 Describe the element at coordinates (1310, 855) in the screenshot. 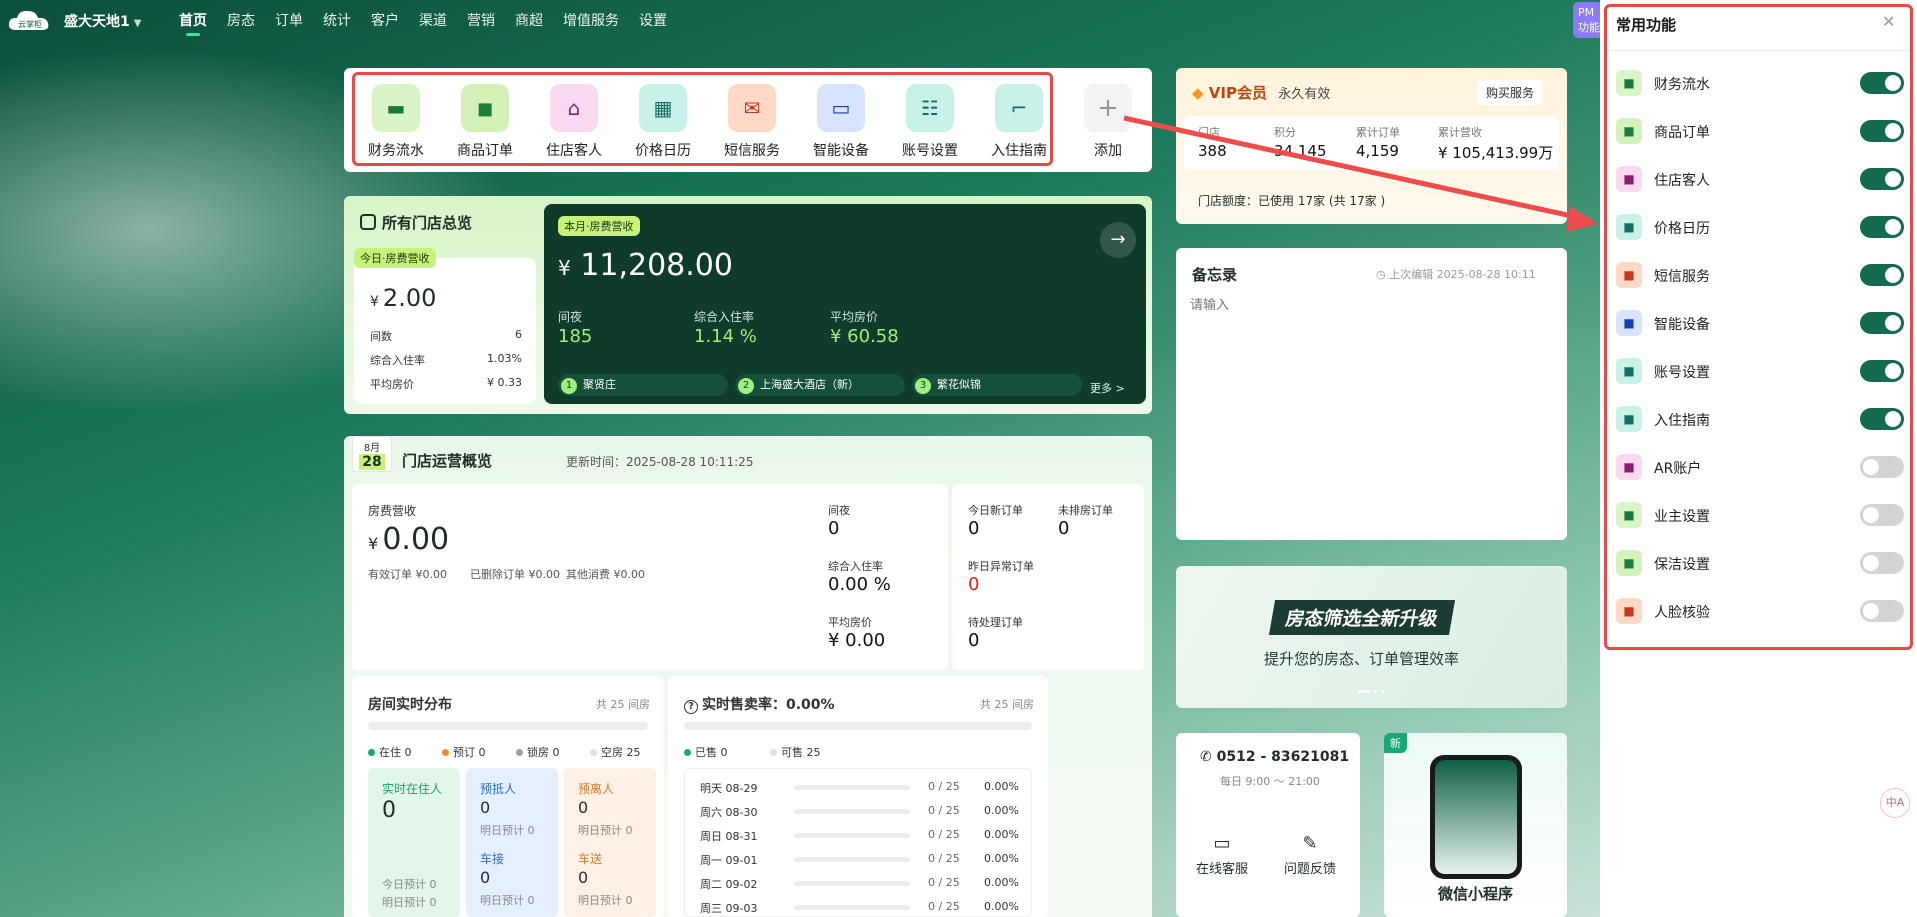

I see `feedback-button: ✎ 问题反馈` at that location.